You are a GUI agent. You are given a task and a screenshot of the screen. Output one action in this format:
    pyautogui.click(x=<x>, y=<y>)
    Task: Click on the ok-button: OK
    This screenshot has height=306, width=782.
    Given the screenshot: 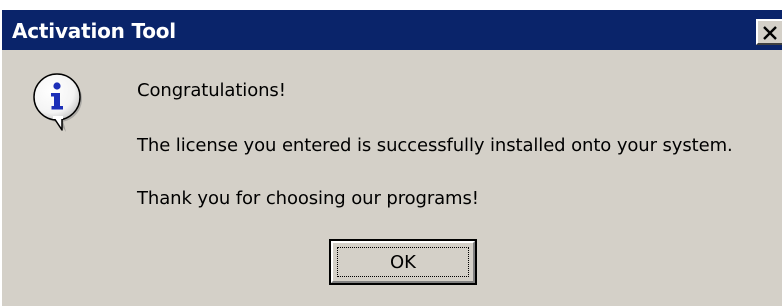 What is the action you would take?
    pyautogui.click(x=403, y=262)
    